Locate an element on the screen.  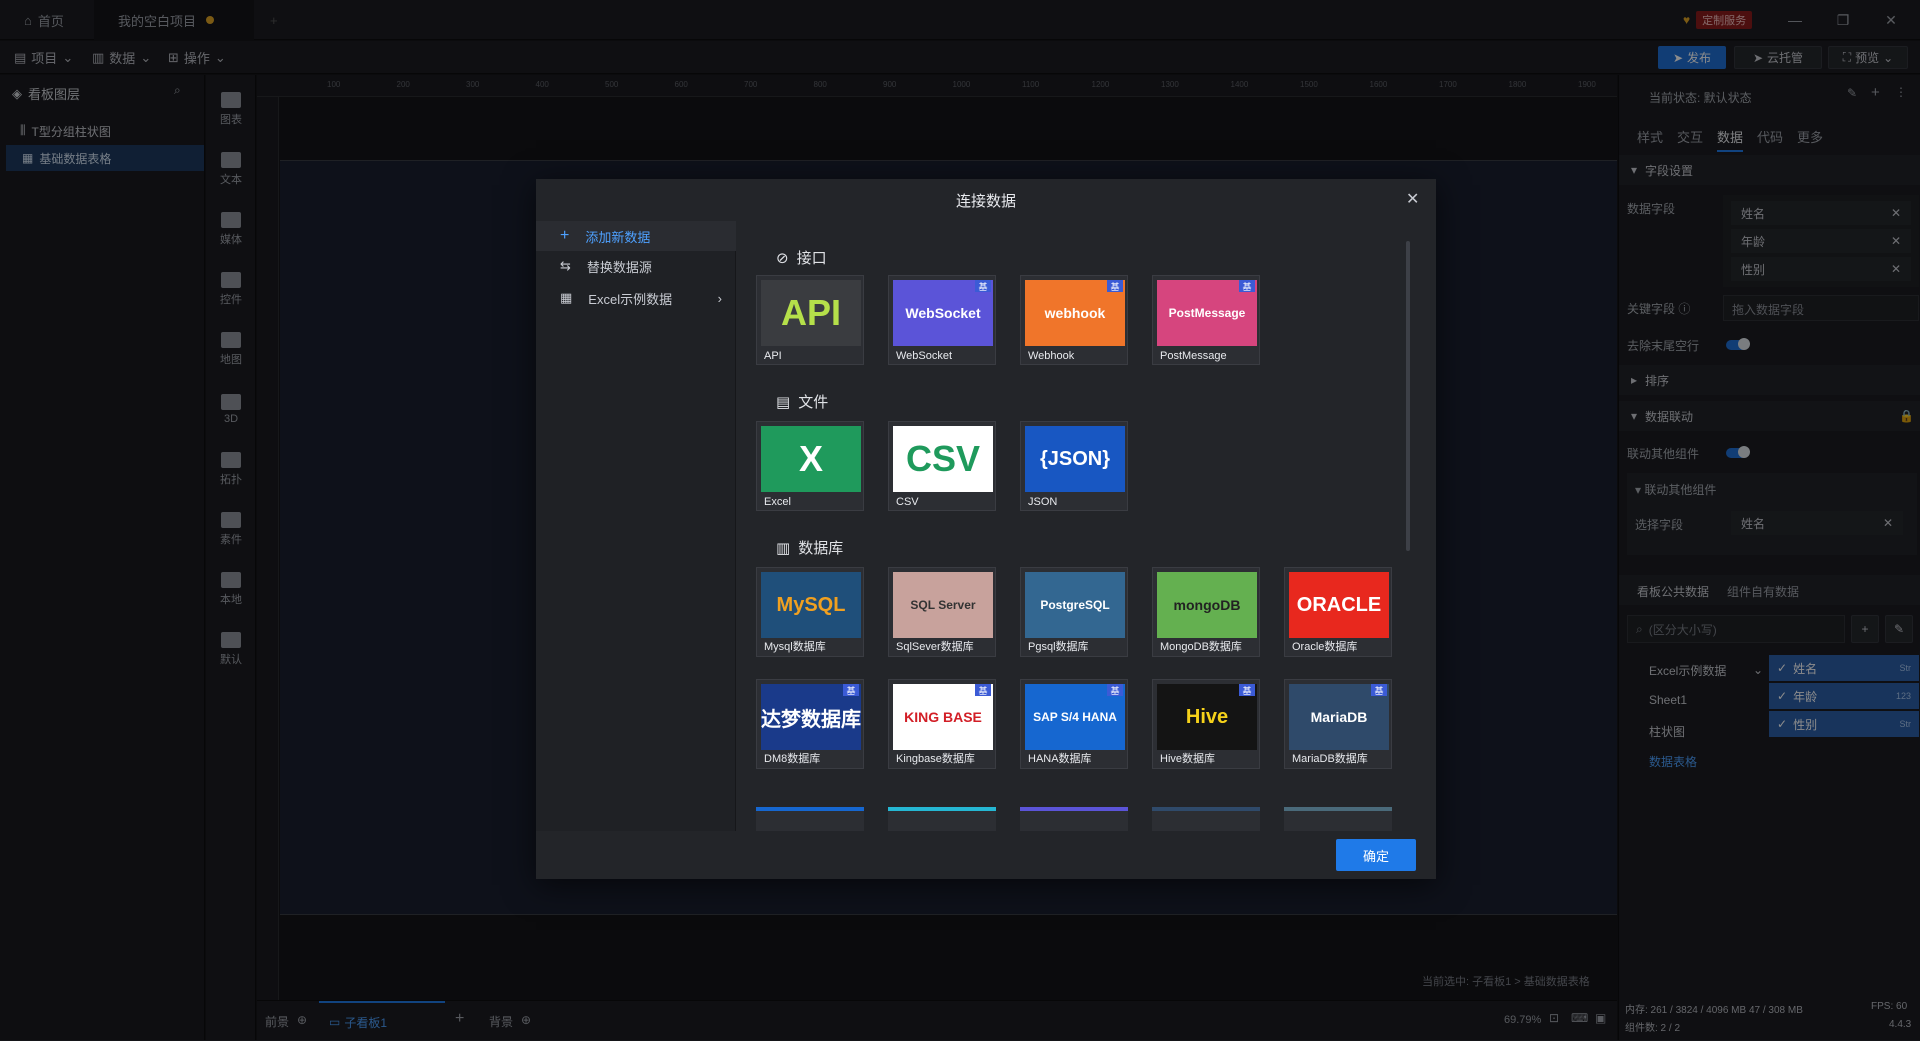
close-icon: ✕ is located at coordinates (1412, 199).